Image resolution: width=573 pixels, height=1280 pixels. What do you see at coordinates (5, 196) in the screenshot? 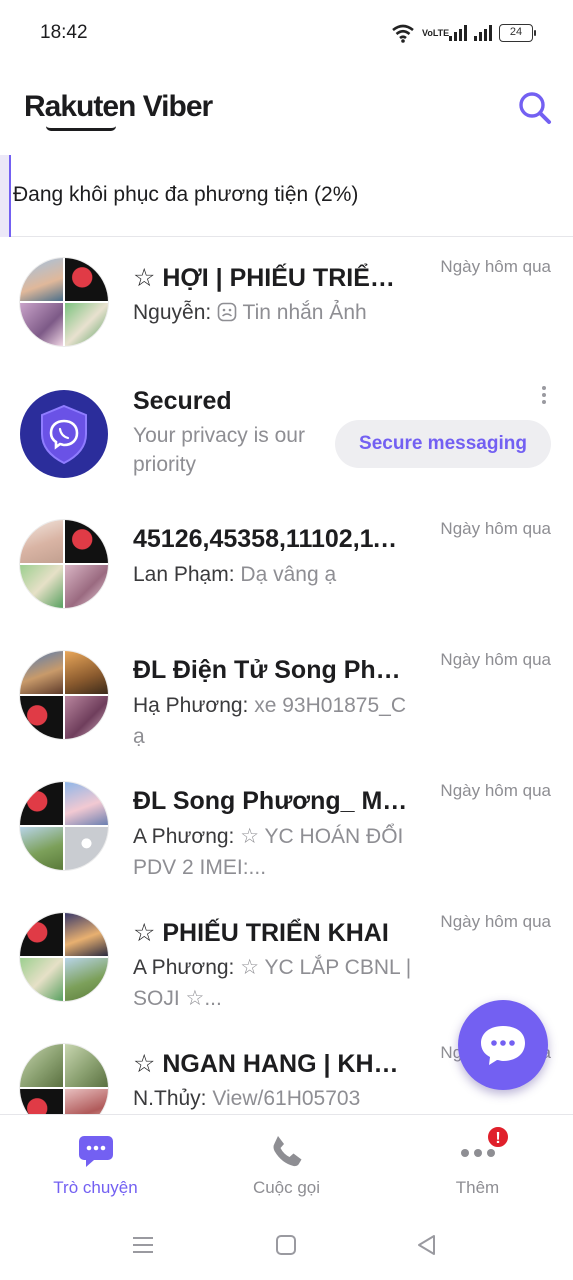
I see `restore-progress-bar` at bounding box center [5, 196].